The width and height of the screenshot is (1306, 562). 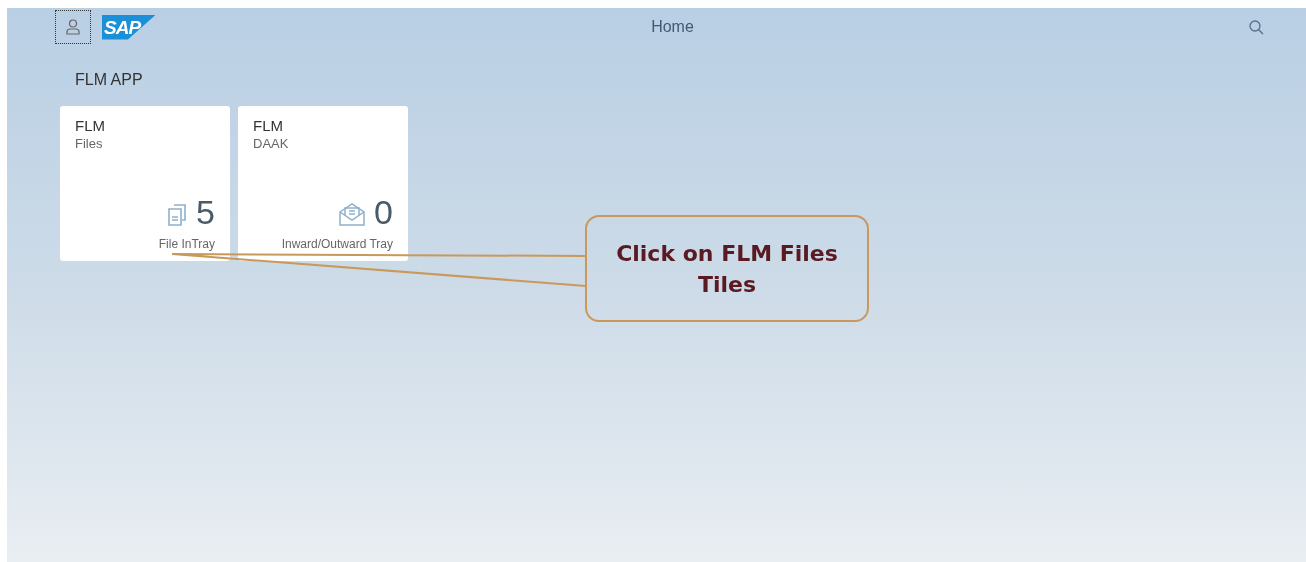 I want to click on tile-footer: Inward/Outward Tray, so click(x=337, y=244).